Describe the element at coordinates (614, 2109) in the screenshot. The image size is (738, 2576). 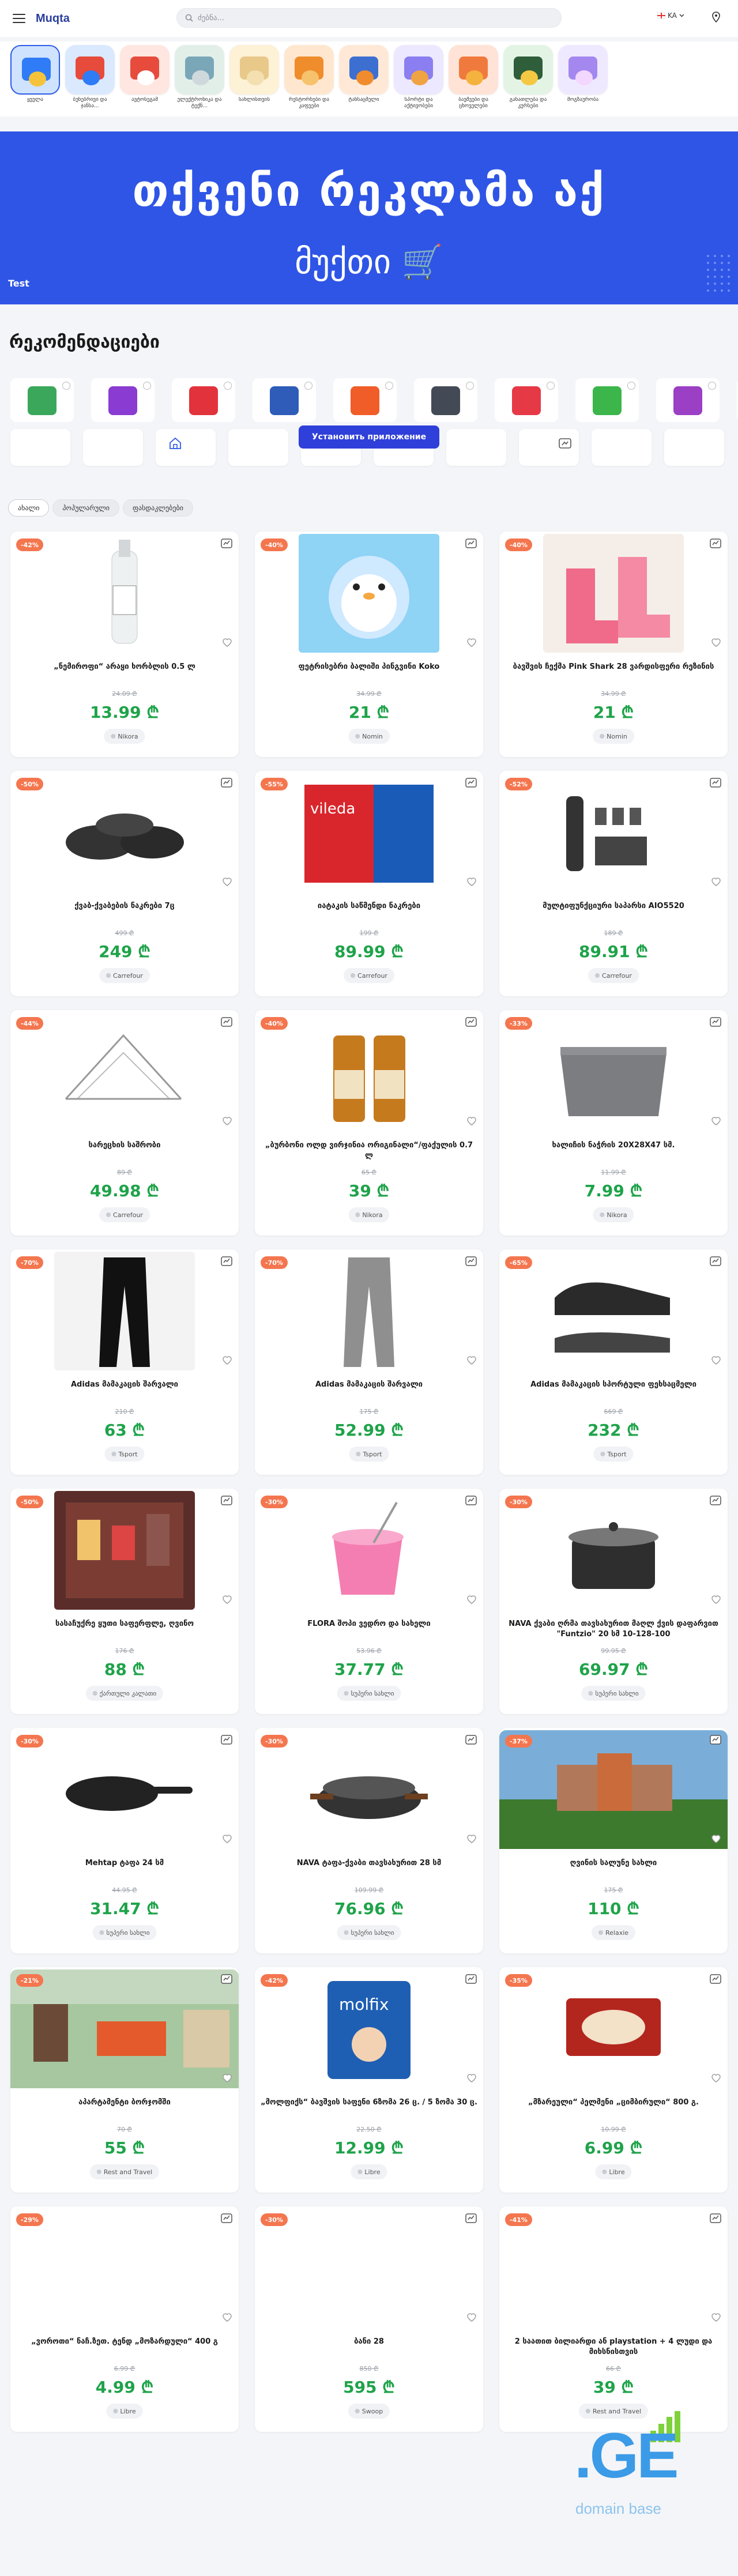
I see `product-title: „მზარეული“ პელმენი „ციმბირული“ 800 გ.` at that location.